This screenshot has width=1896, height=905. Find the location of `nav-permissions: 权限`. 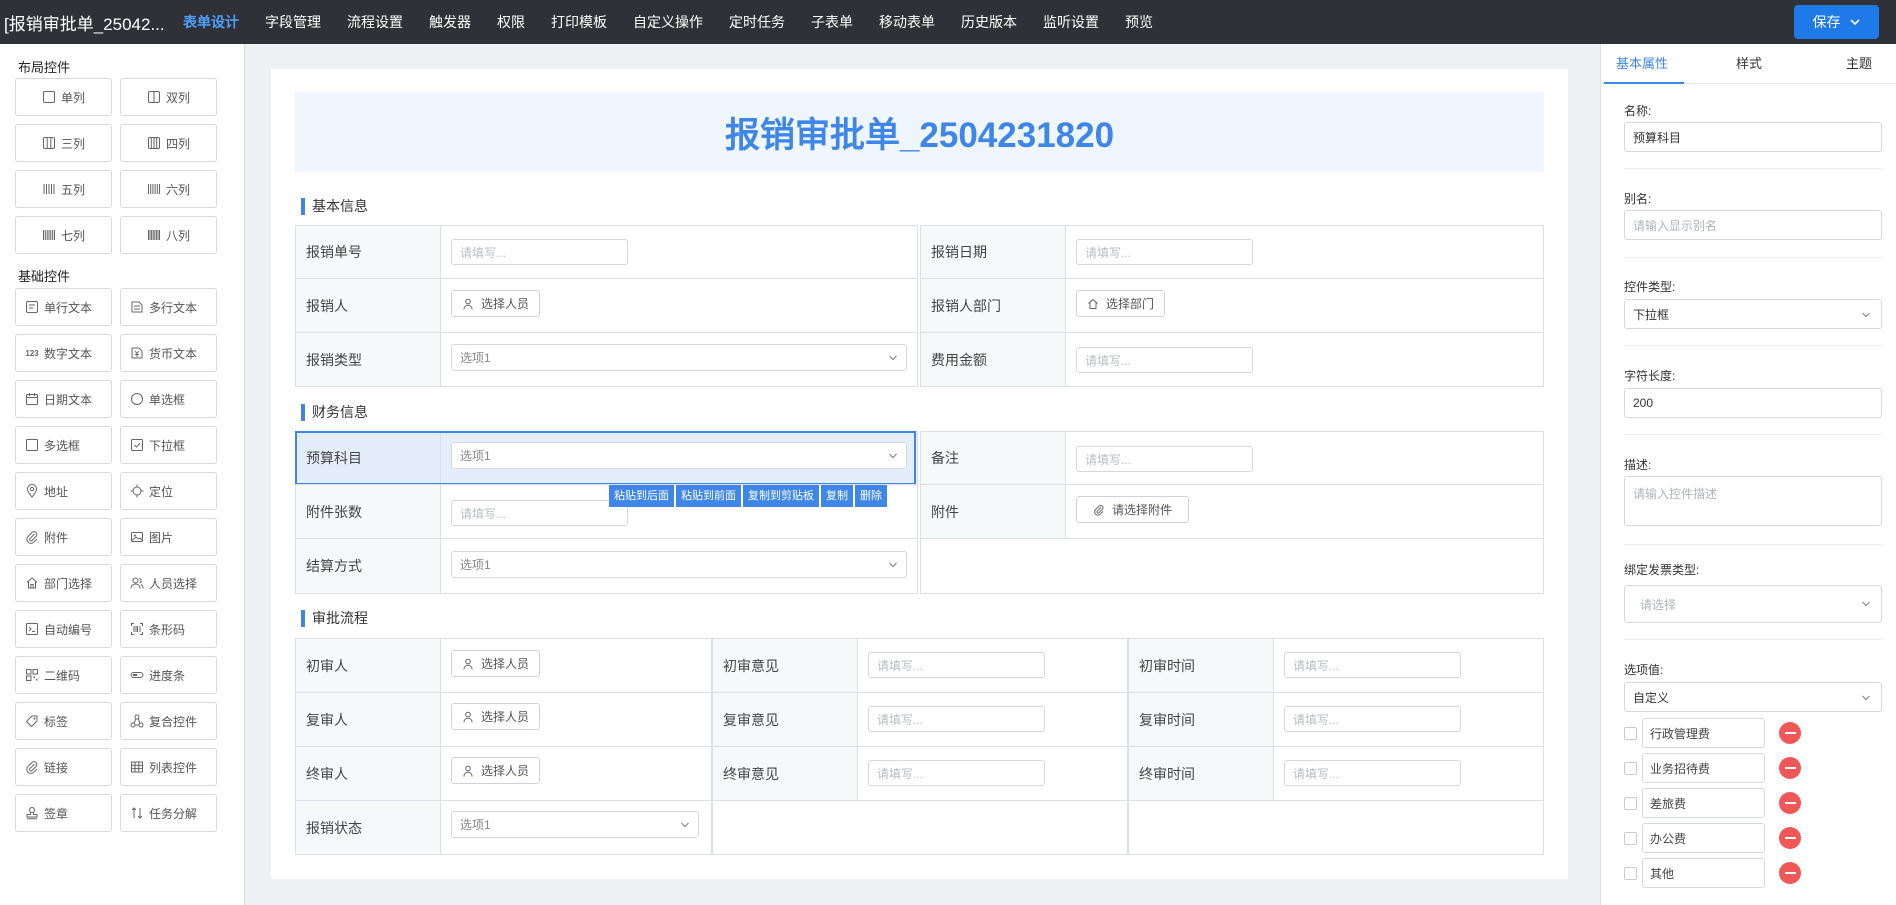

nav-permissions: 权限 is located at coordinates (511, 22).